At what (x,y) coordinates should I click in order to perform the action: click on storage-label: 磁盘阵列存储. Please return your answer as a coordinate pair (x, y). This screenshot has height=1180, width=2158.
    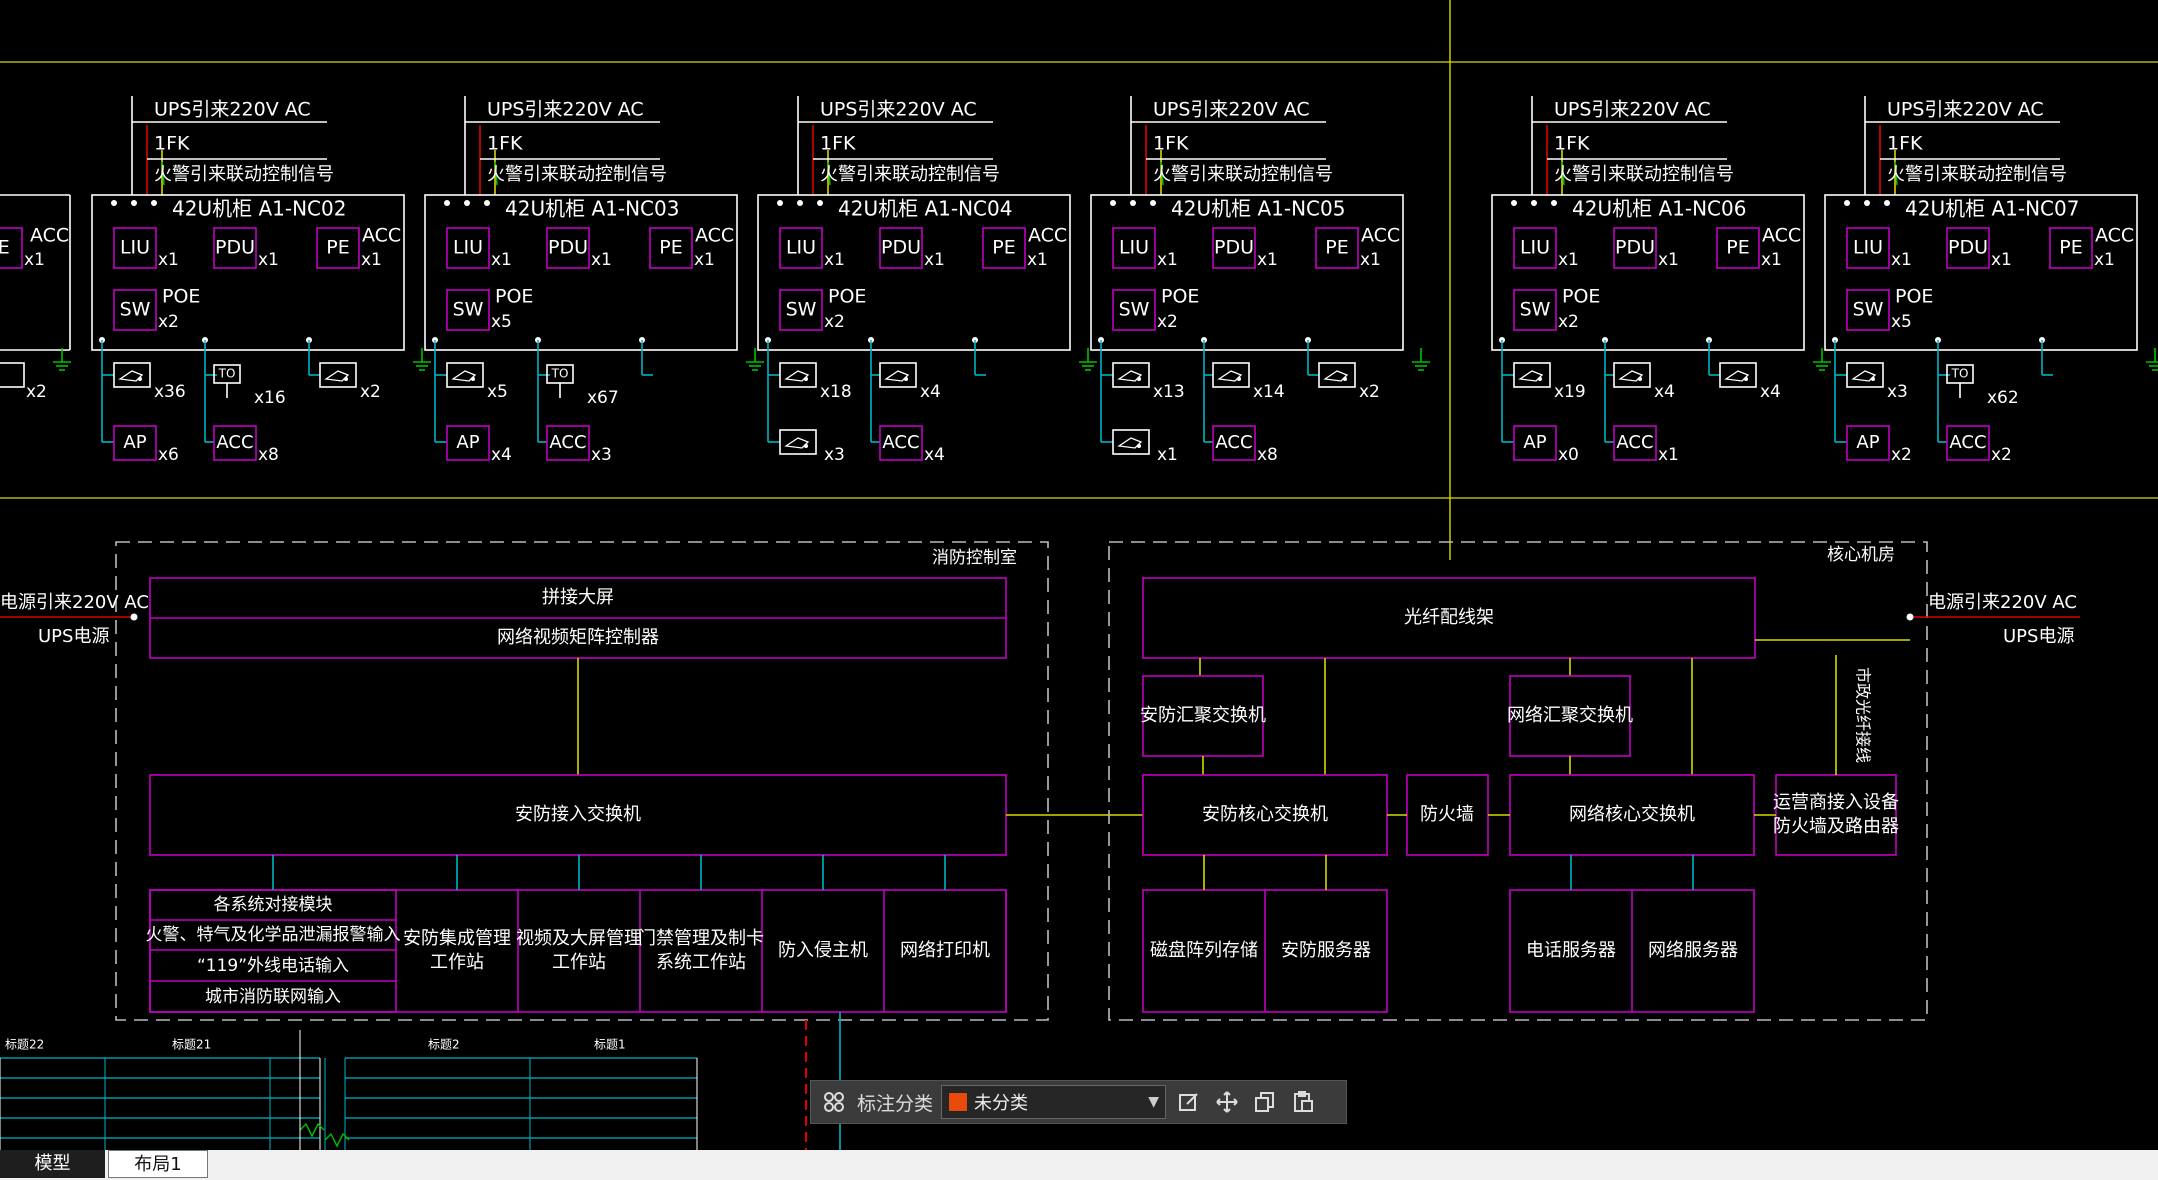
    Looking at the image, I should click on (1204, 950).